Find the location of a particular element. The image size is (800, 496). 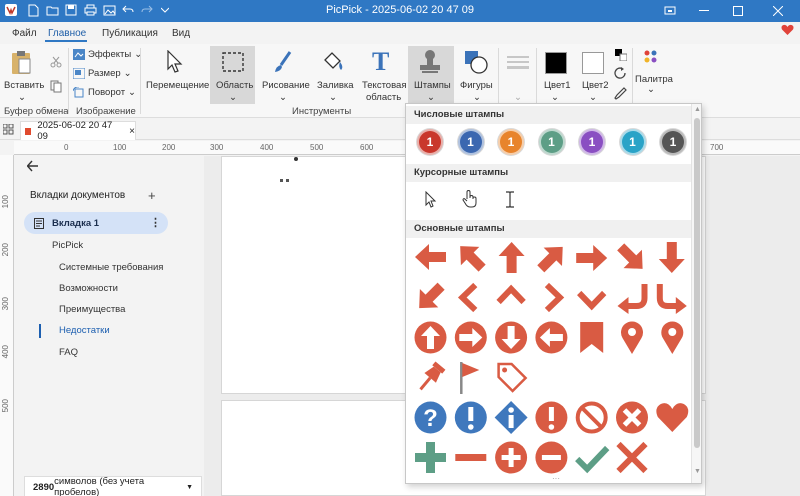

location-pin-icon is located at coordinates (672, 337).